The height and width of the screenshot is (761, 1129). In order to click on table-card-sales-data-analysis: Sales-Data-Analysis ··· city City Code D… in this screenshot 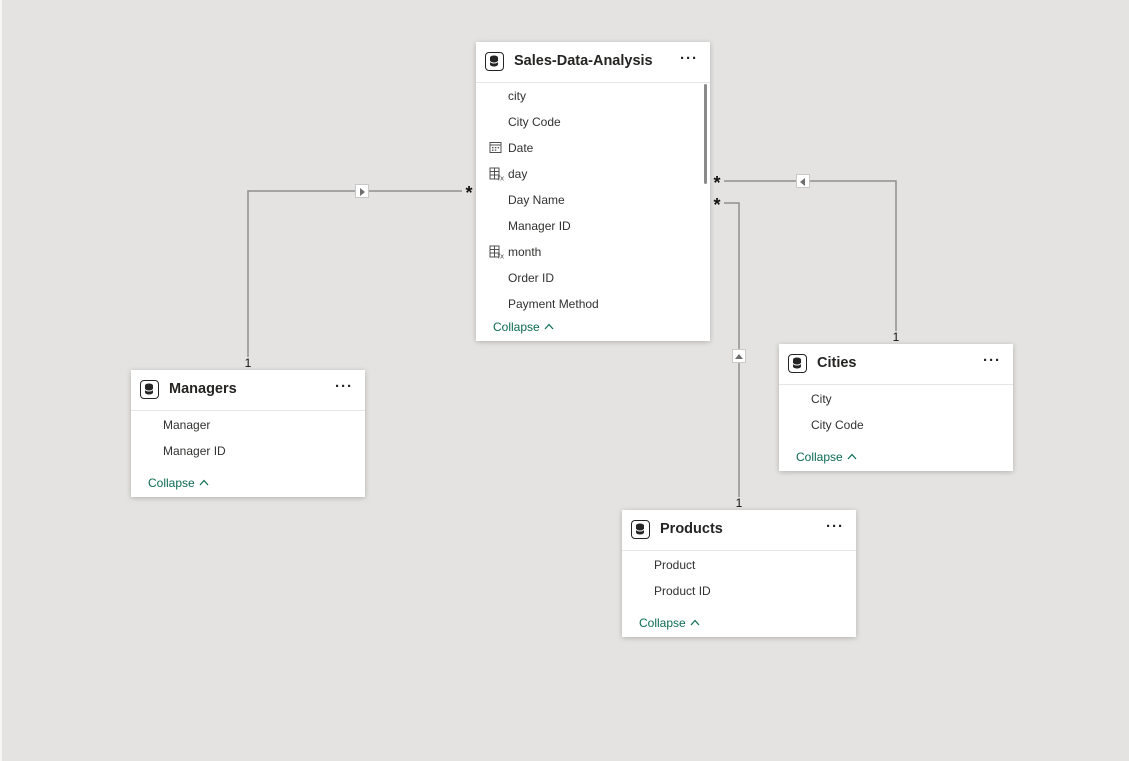, I will do `click(593, 191)`.